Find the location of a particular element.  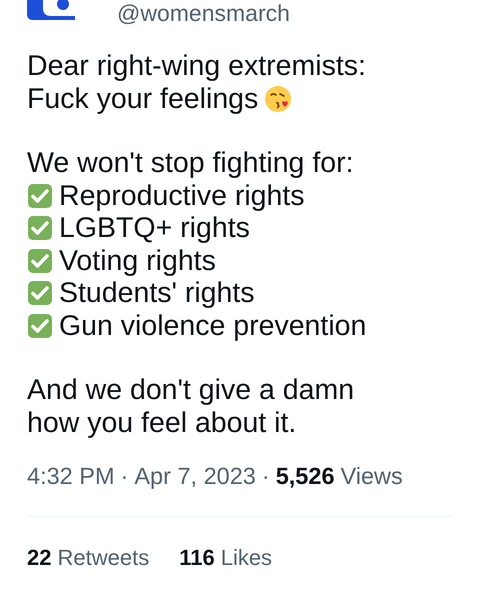

tweet-text: And we don't give a damn is located at coordinates (190, 390).